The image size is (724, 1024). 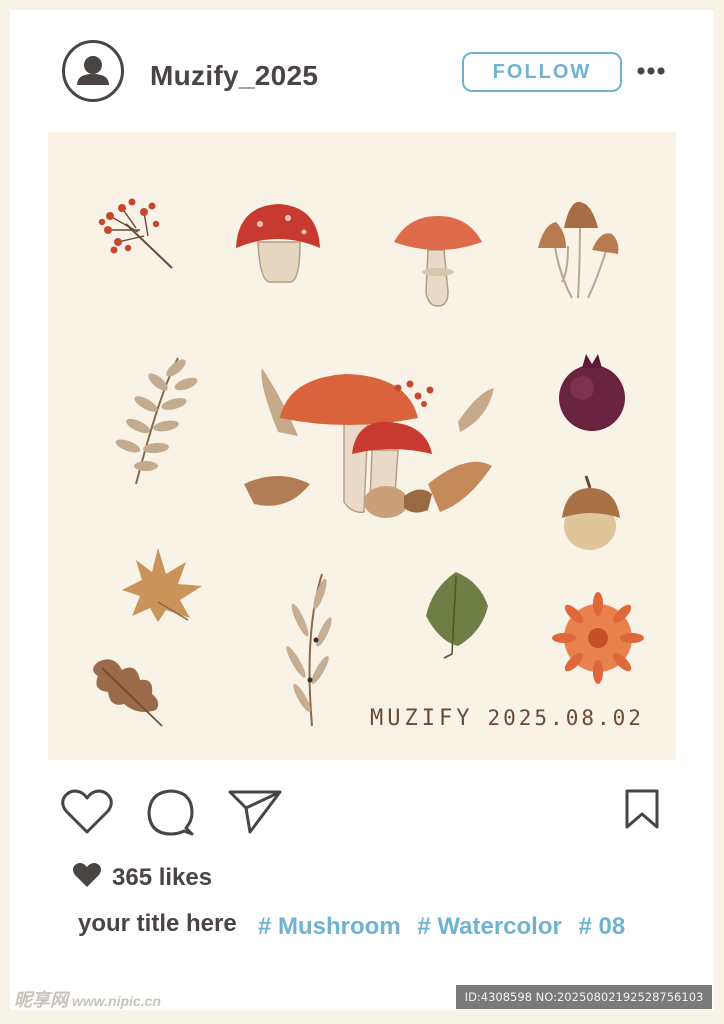 What do you see at coordinates (309, 650) in the screenshot?
I see `willow-sprig-illustration` at bounding box center [309, 650].